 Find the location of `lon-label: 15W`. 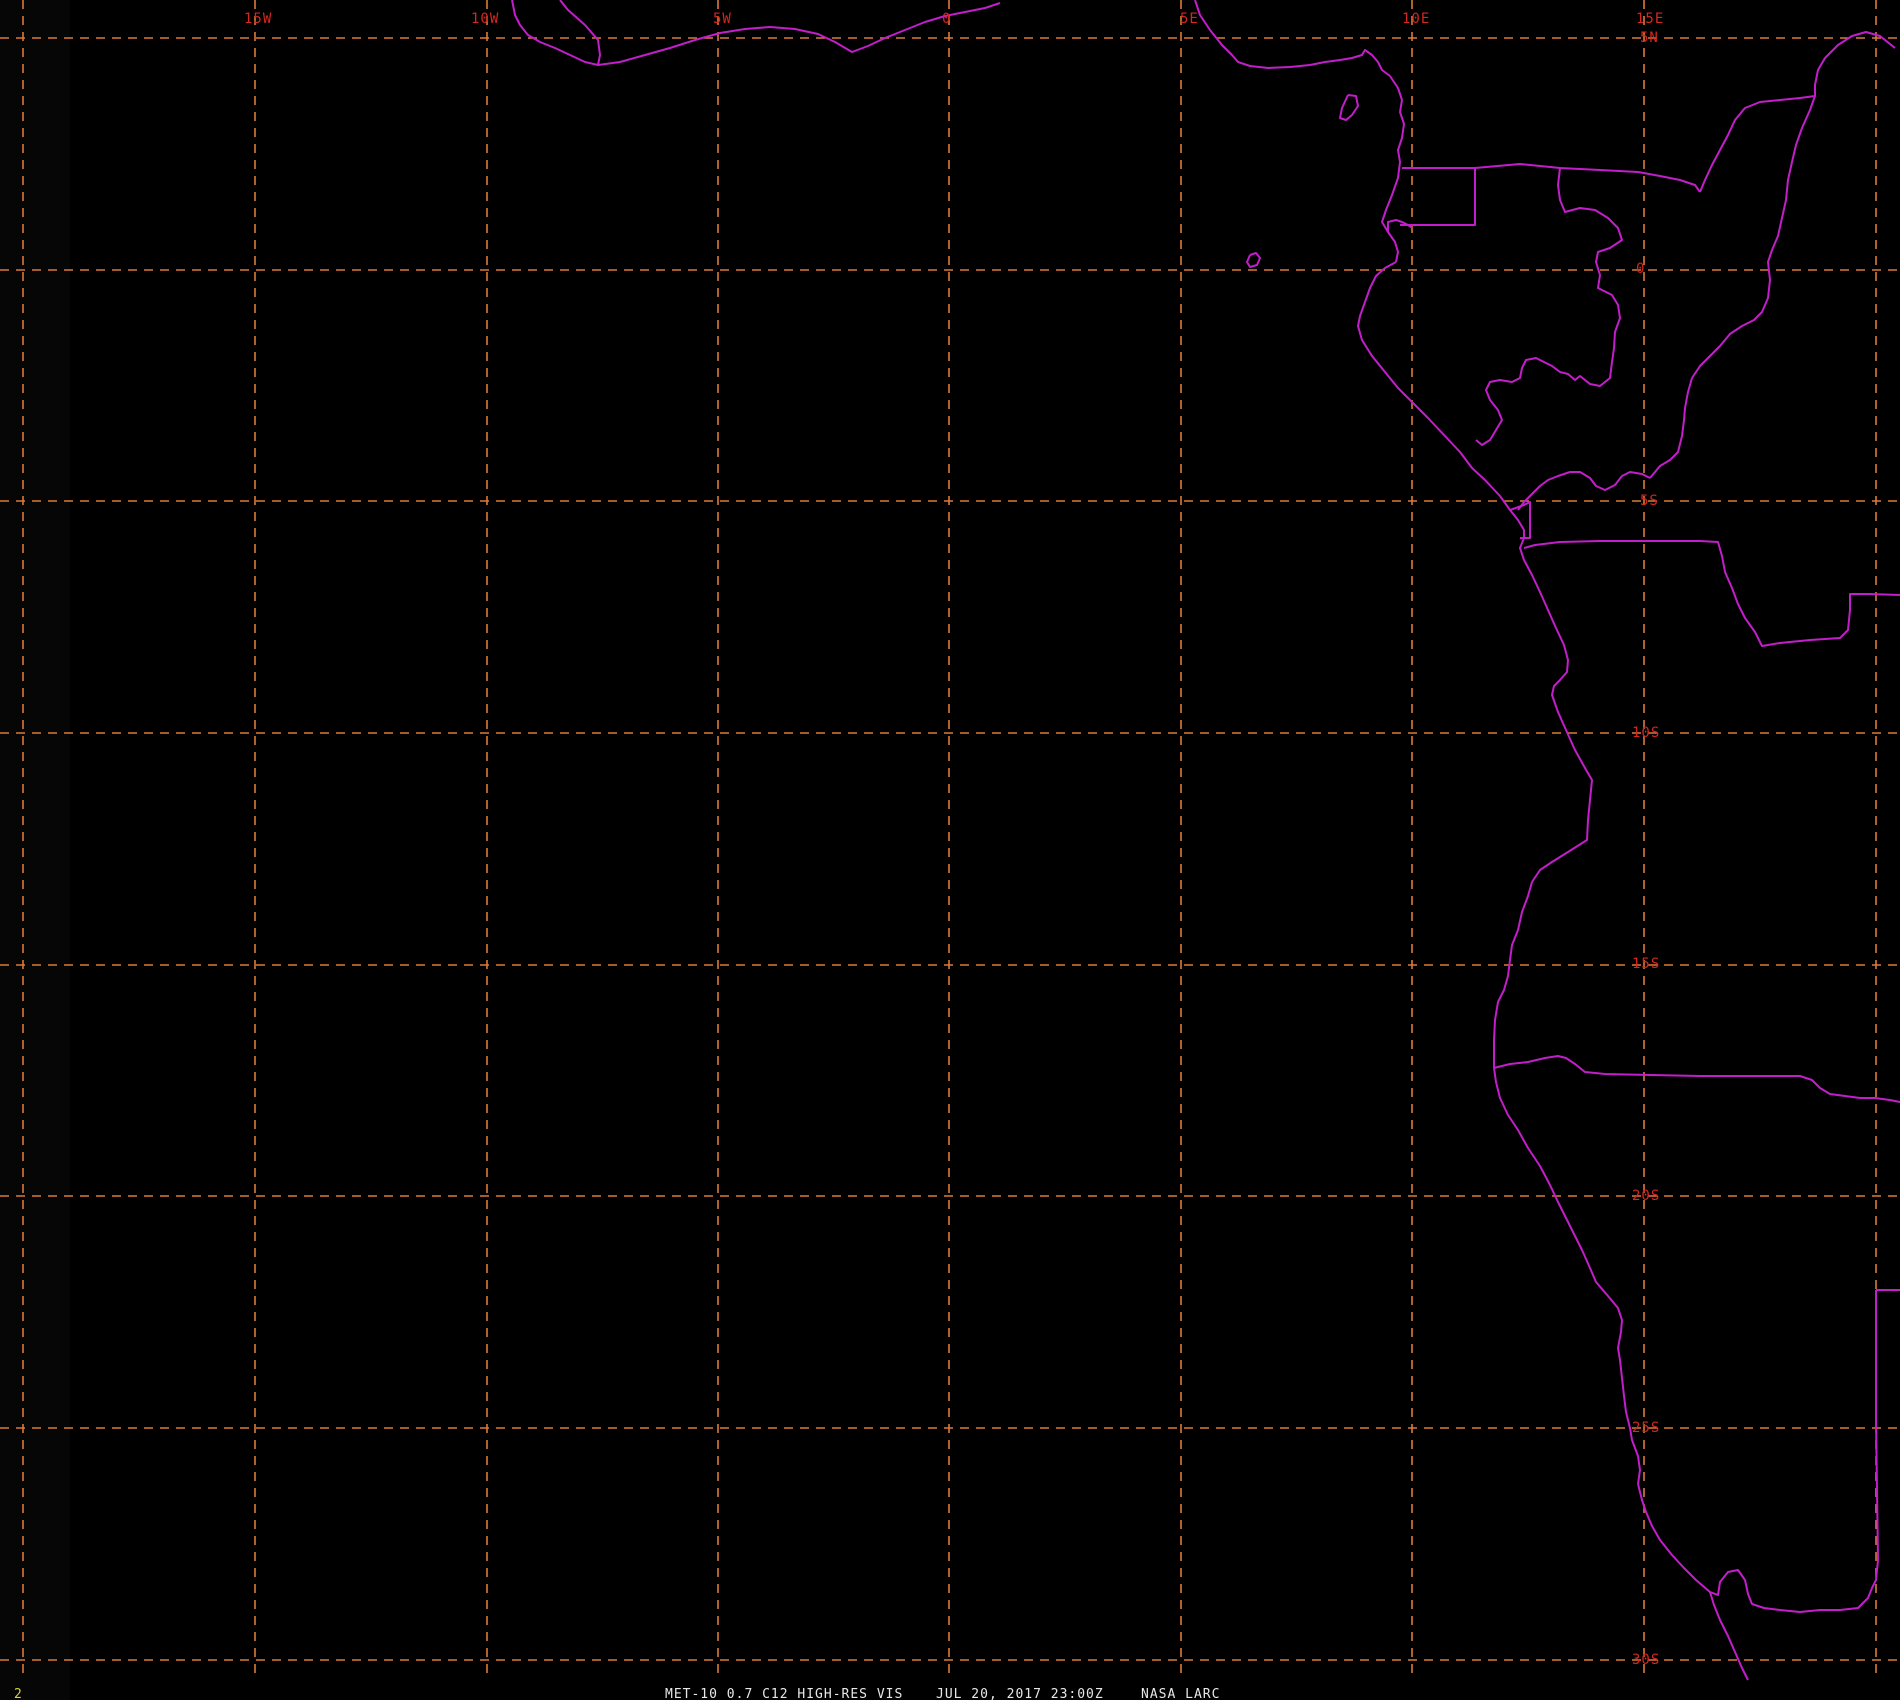

lon-label: 15W is located at coordinates (258, 19).